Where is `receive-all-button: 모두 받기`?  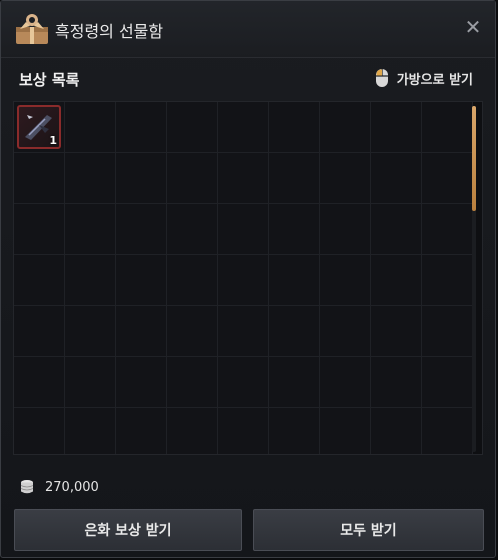 receive-all-button: 모두 받기 is located at coordinates (368, 530).